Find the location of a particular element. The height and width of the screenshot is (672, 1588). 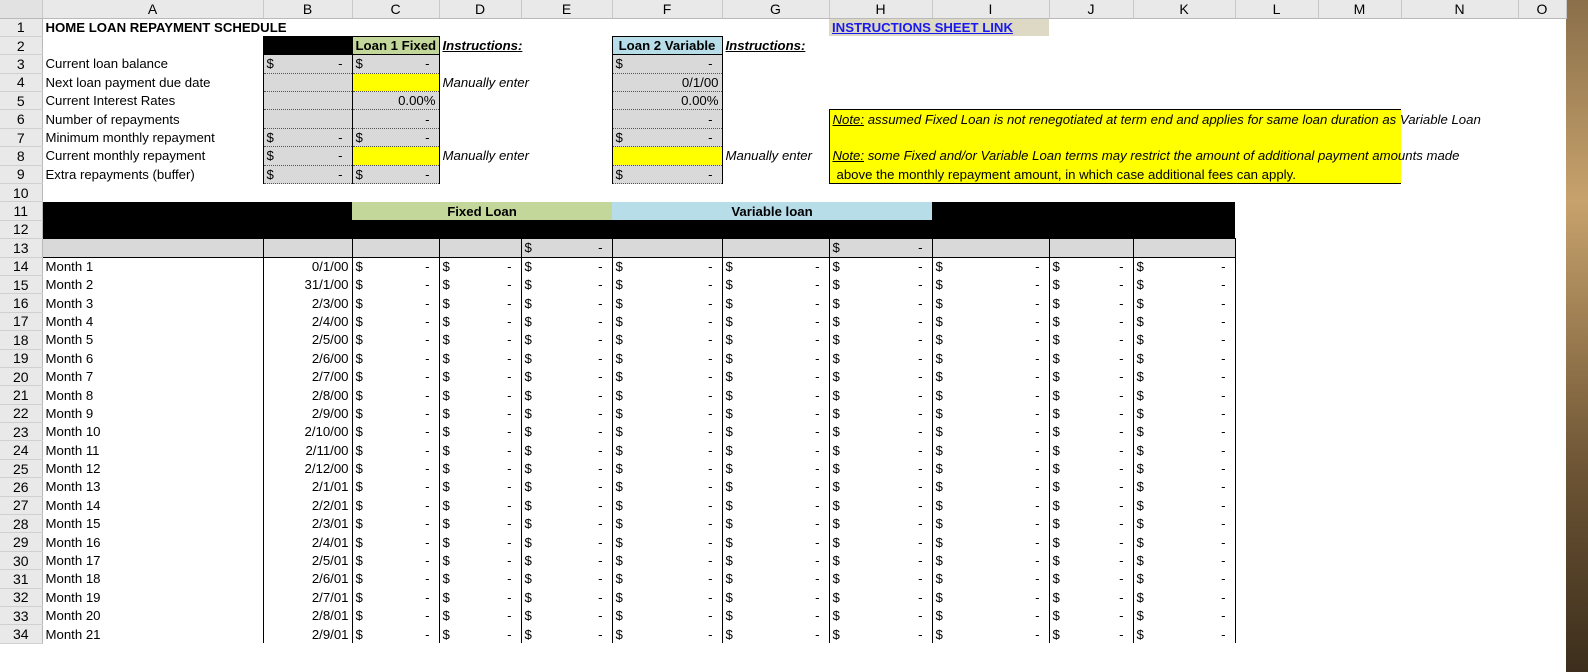

month-label: Month 12 is located at coordinates (153, 468).